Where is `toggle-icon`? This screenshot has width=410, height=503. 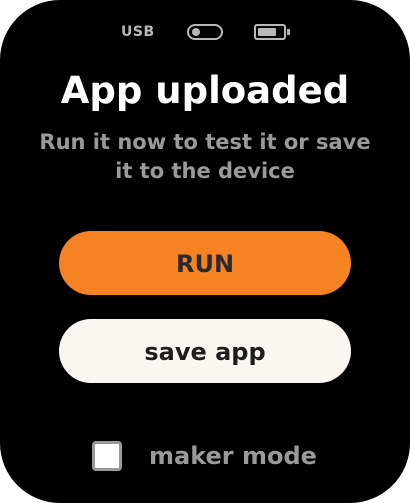 toggle-icon is located at coordinates (205, 32).